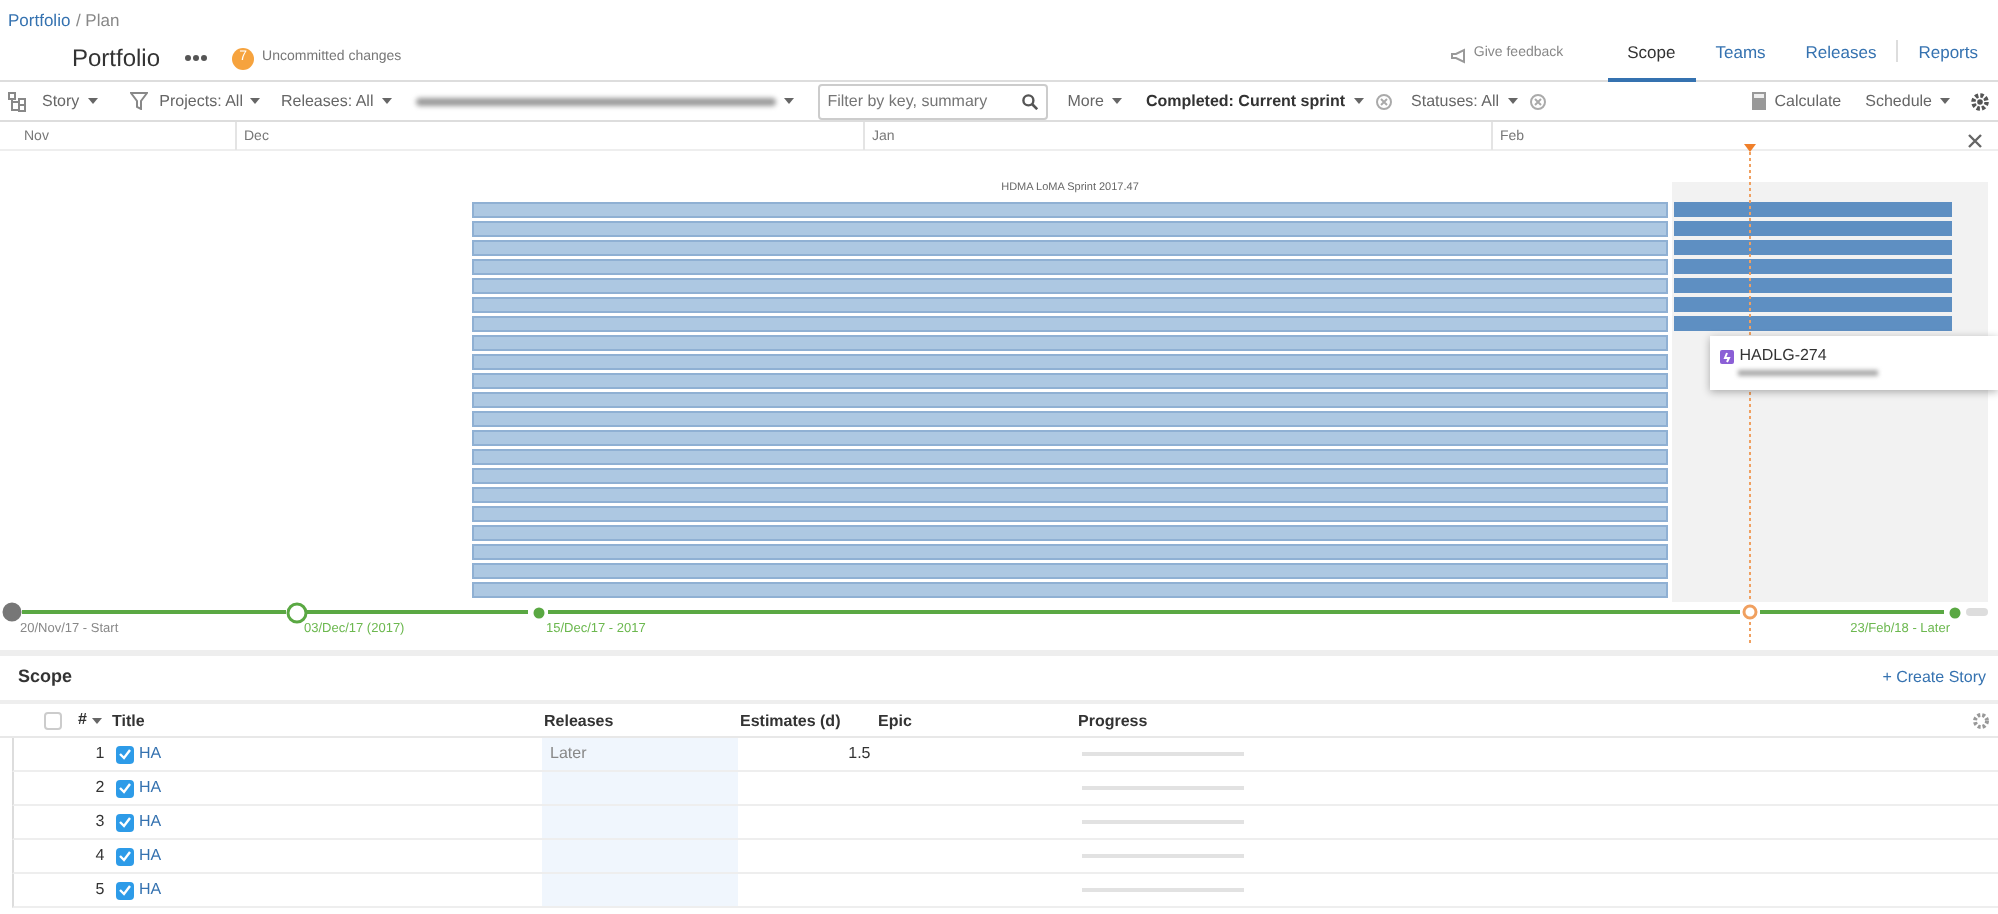  Describe the element at coordinates (100, 855) in the screenshot. I see `row-number: 4` at that location.